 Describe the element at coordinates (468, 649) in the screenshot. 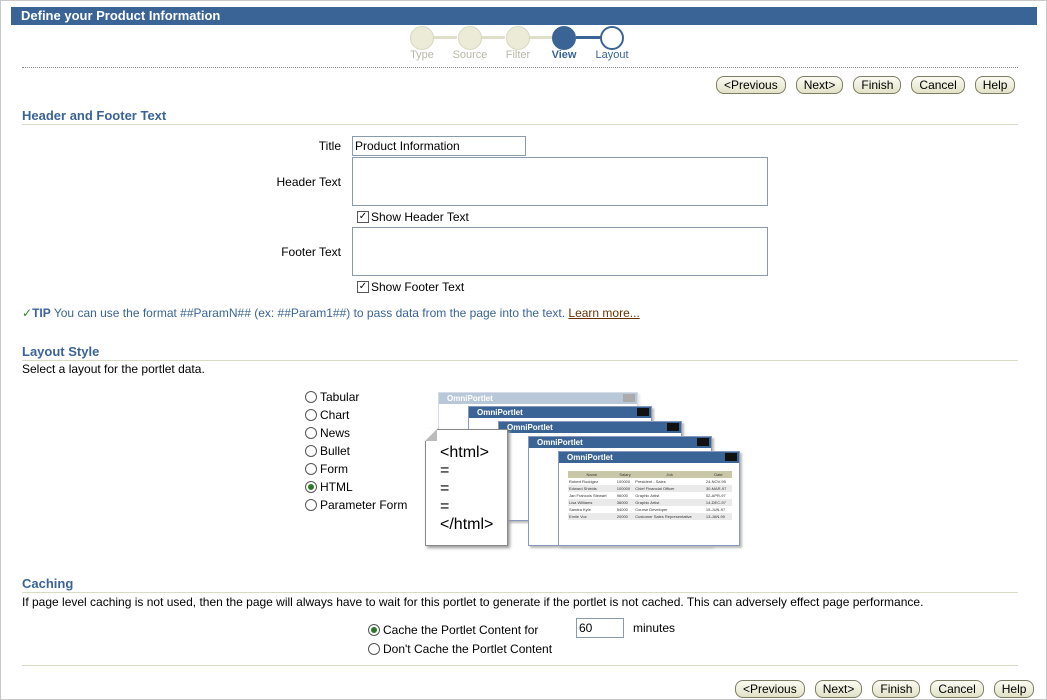

I see `no-cache-label: Don't Cache the Portlet Content` at that location.